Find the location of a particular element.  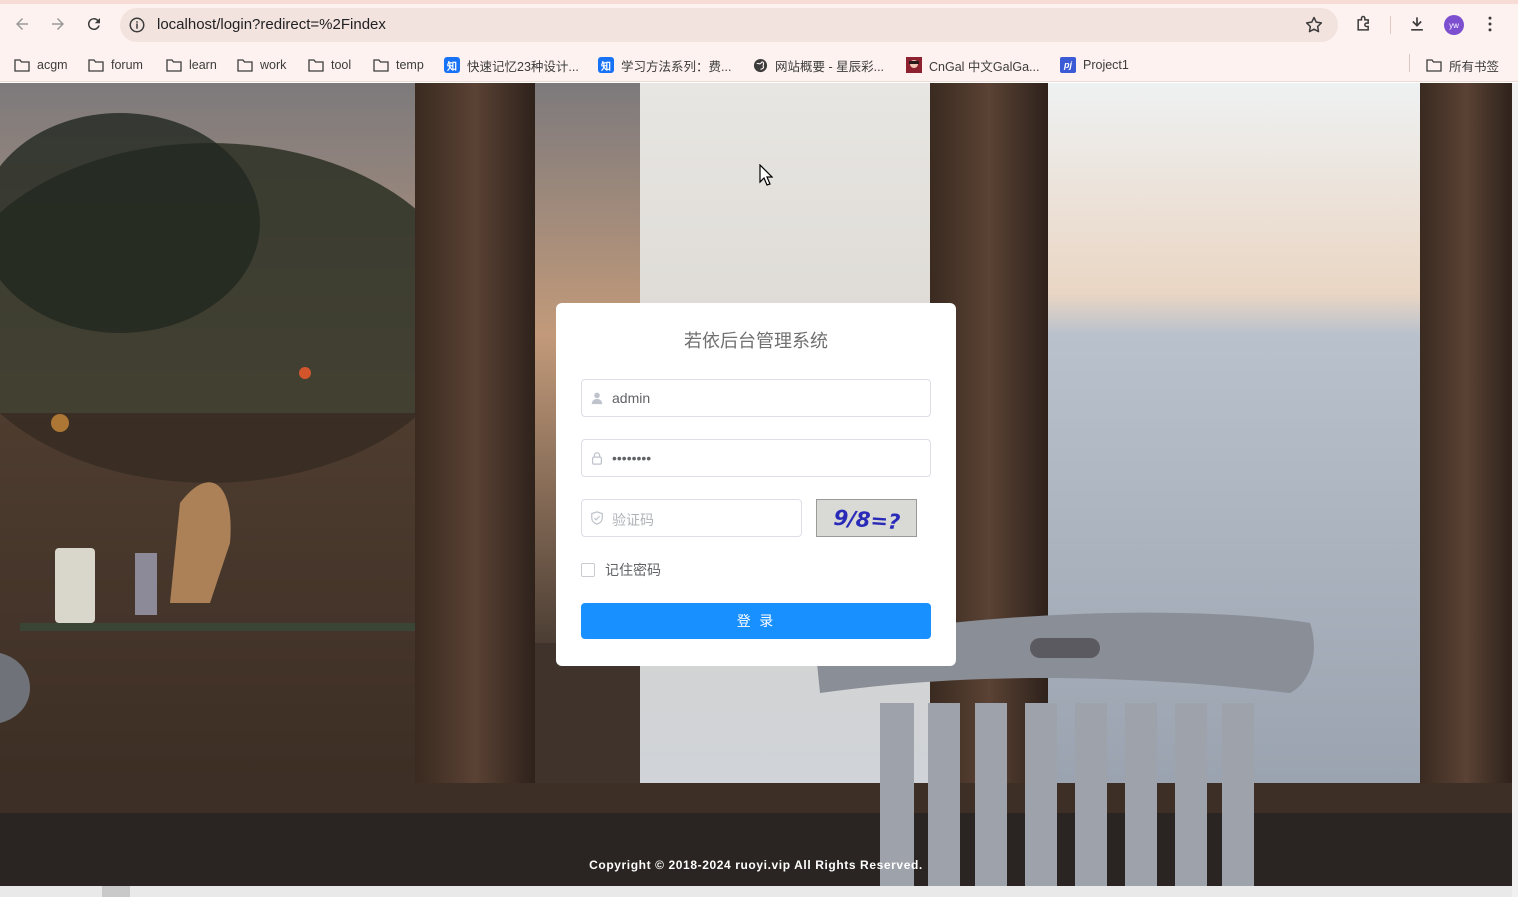

arrow-right-icon is located at coordinates (58, 24).